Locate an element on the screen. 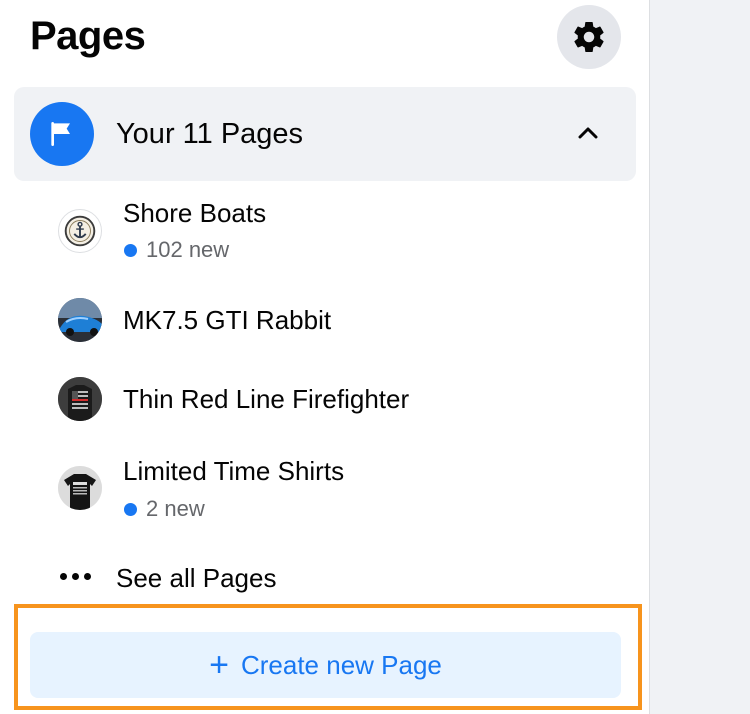  see-all-pages-link: See all Pages is located at coordinates (325, 578).